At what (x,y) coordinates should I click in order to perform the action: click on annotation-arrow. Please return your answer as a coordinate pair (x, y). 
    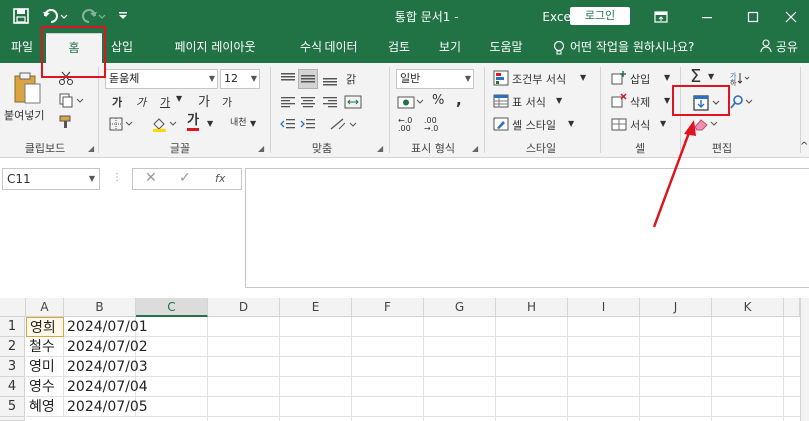
    Looking at the image, I should click on (674, 174).